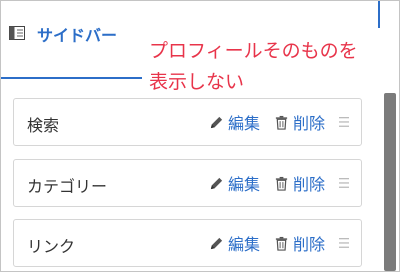  What do you see at coordinates (197, 82) in the screenshot?
I see `callout-line-2: 表示しない` at bounding box center [197, 82].